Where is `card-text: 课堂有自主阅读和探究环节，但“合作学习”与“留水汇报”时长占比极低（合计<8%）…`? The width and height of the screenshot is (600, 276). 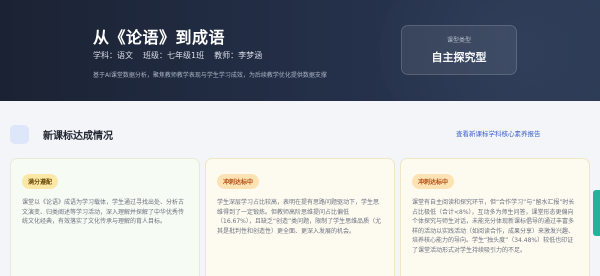
card-text: 课堂有自主阅读和探究环节，但“合作学习”与“留水汇报”时长占比极低（合计<8%）… is located at coordinates (493, 226).